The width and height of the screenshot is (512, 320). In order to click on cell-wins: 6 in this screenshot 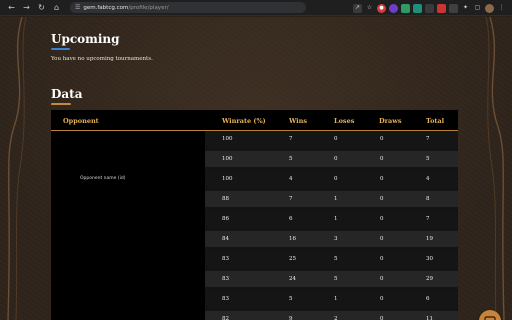, I will do `click(291, 219)`.